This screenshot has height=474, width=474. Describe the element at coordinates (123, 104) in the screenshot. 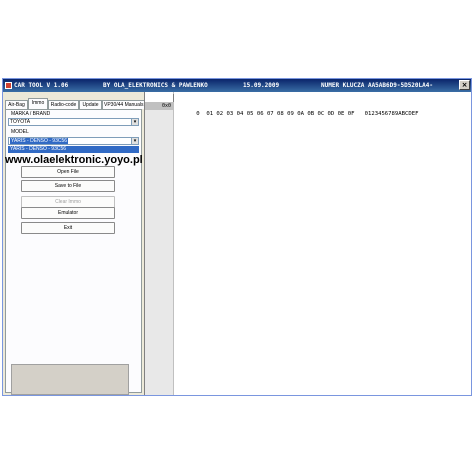

I see `tab-vp30-44-manuals: VP30/44 Manuals` at that location.